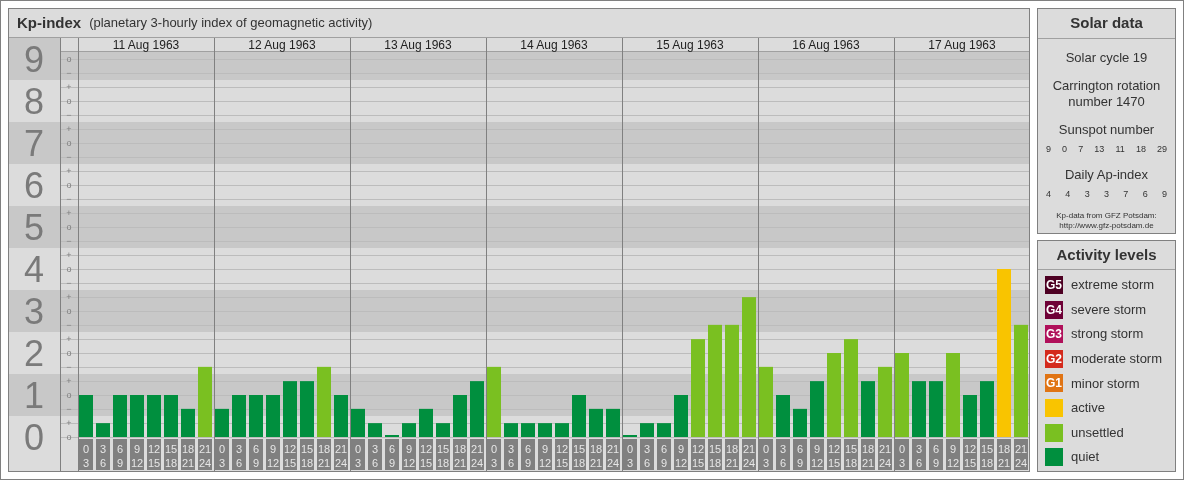  What do you see at coordinates (1109, 309) in the screenshot?
I see `level-label: severe storm` at bounding box center [1109, 309].